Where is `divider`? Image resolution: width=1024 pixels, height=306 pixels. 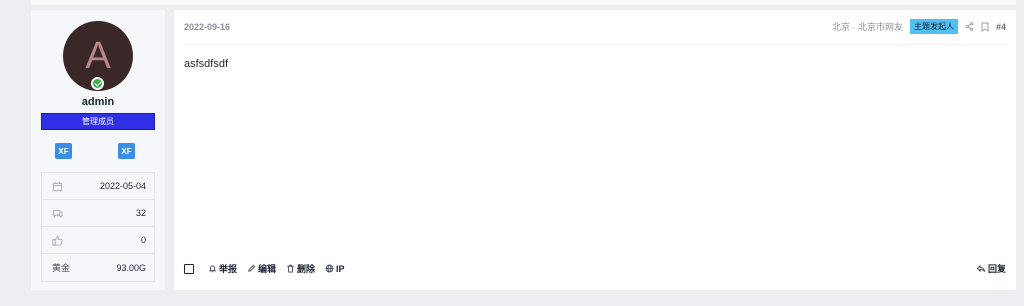 divider is located at coordinates (595, 44).